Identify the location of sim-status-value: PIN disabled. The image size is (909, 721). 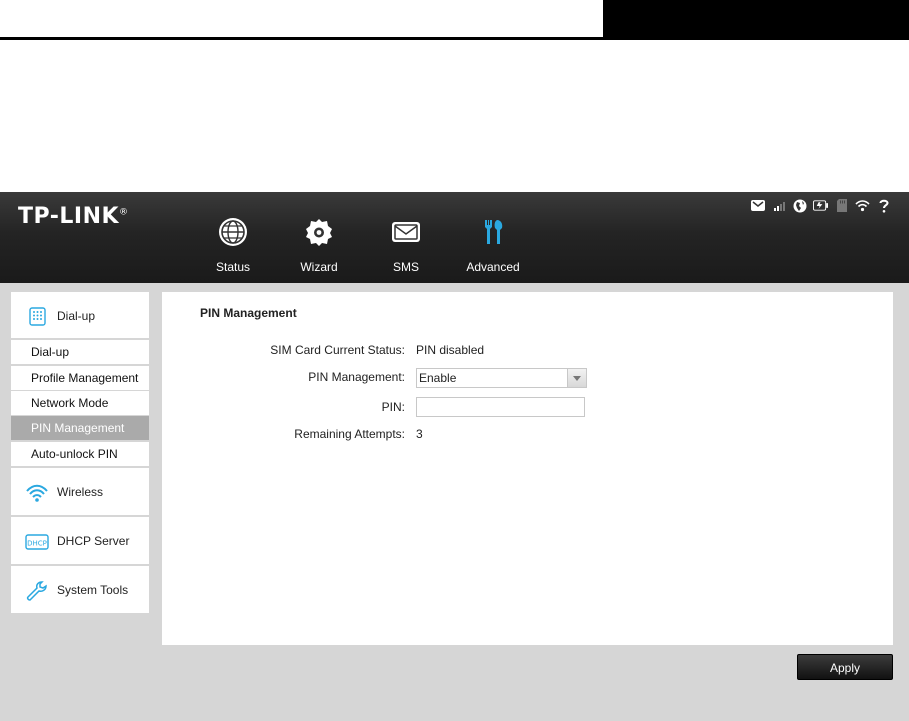
(450, 350).